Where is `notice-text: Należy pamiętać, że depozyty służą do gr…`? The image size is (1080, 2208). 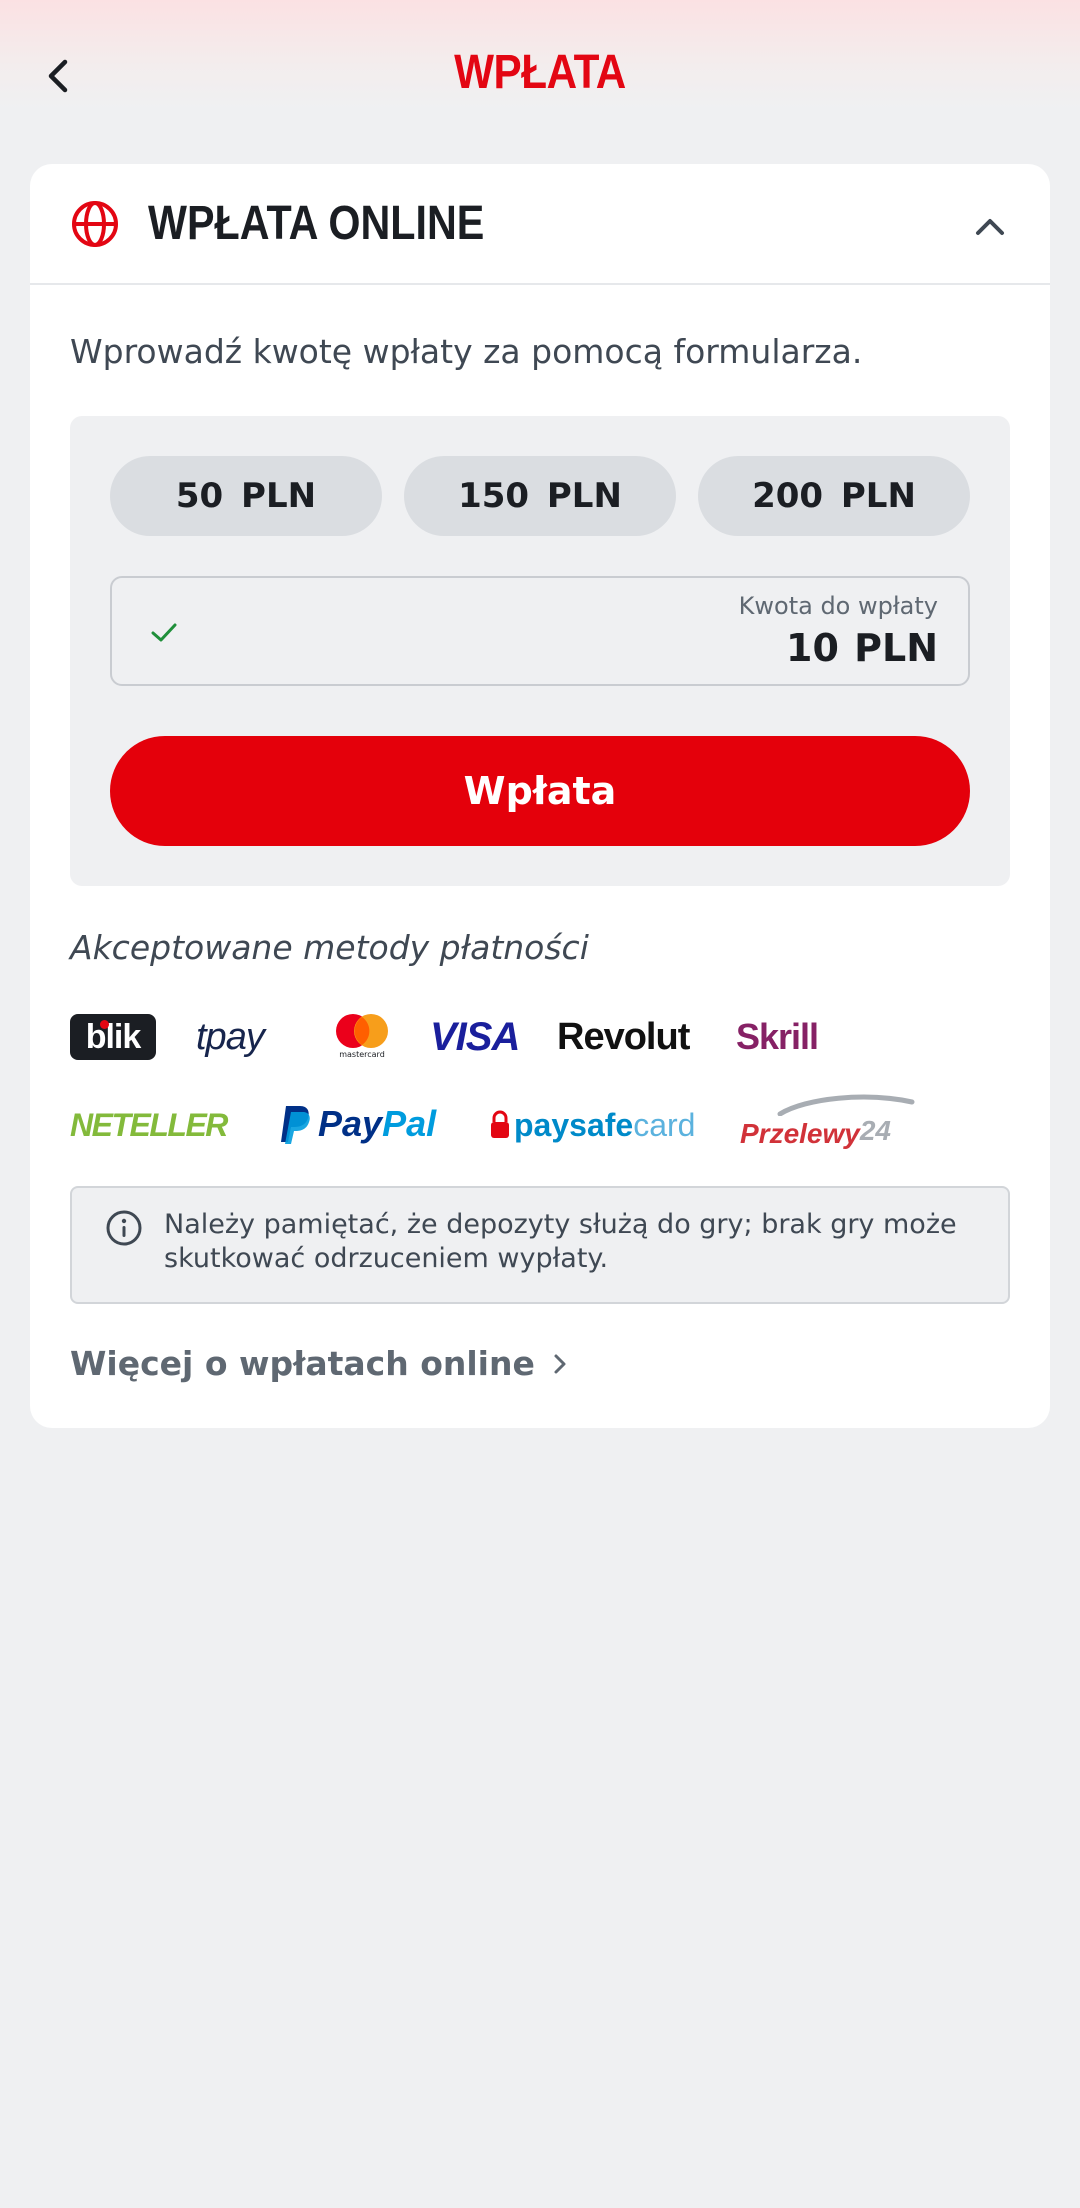
notice-text: Należy pamiętać, że depozyty służą do gr… is located at coordinates (560, 1241).